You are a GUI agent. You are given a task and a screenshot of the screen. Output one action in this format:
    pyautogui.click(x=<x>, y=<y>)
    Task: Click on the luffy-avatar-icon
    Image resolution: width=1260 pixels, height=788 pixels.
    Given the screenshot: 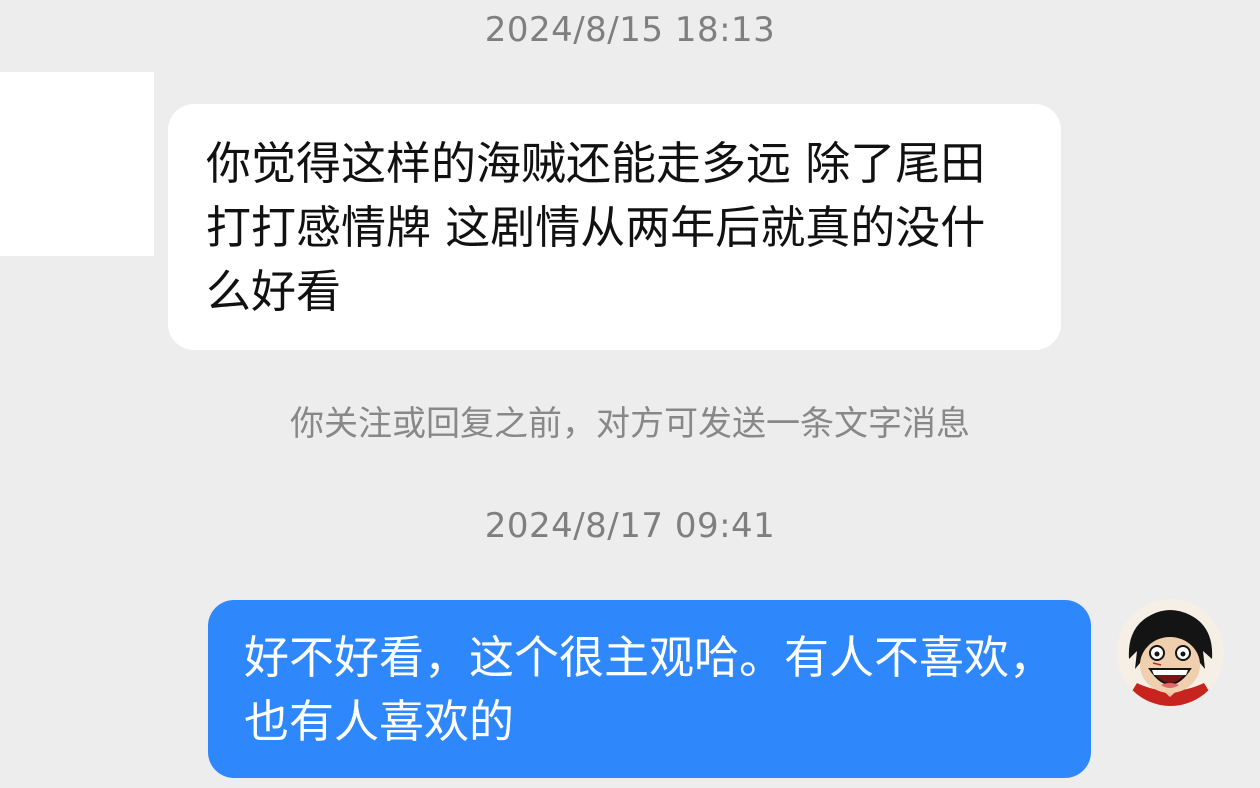 What is the action you would take?
    pyautogui.click(x=1170, y=652)
    